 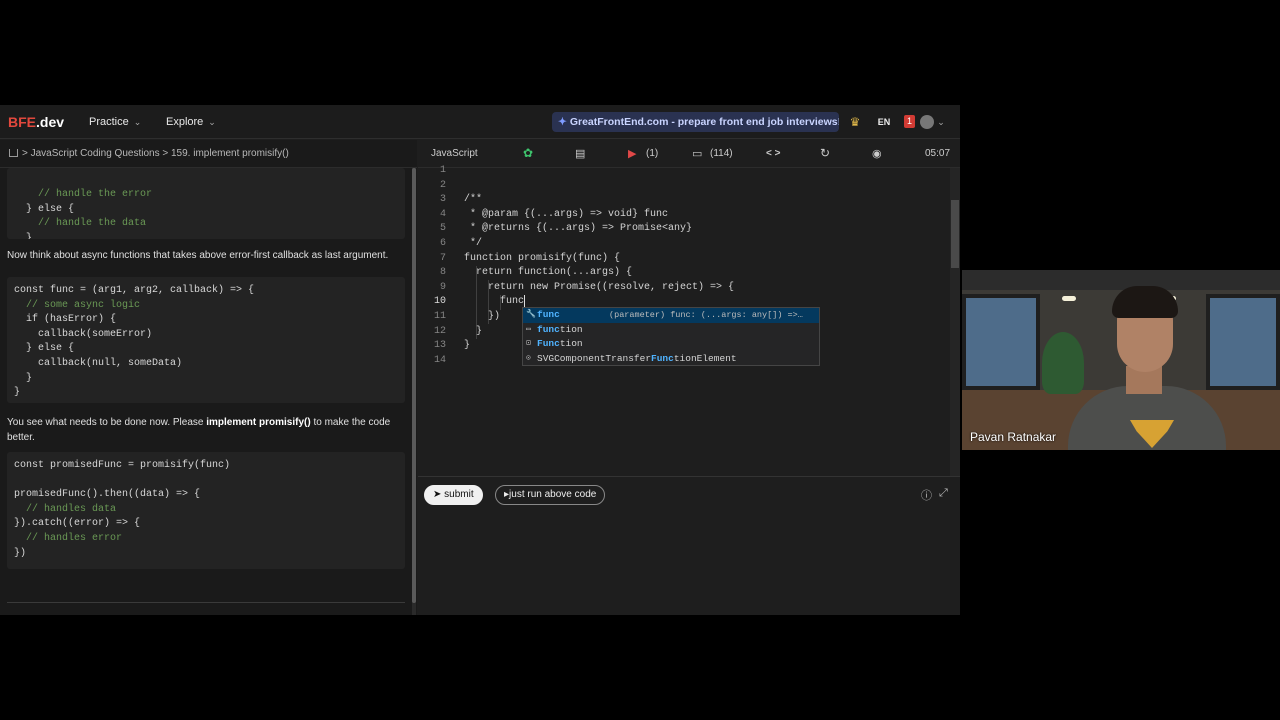 What do you see at coordinates (439, 316) in the screenshot?
I see `line-number: 11` at bounding box center [439, 316].